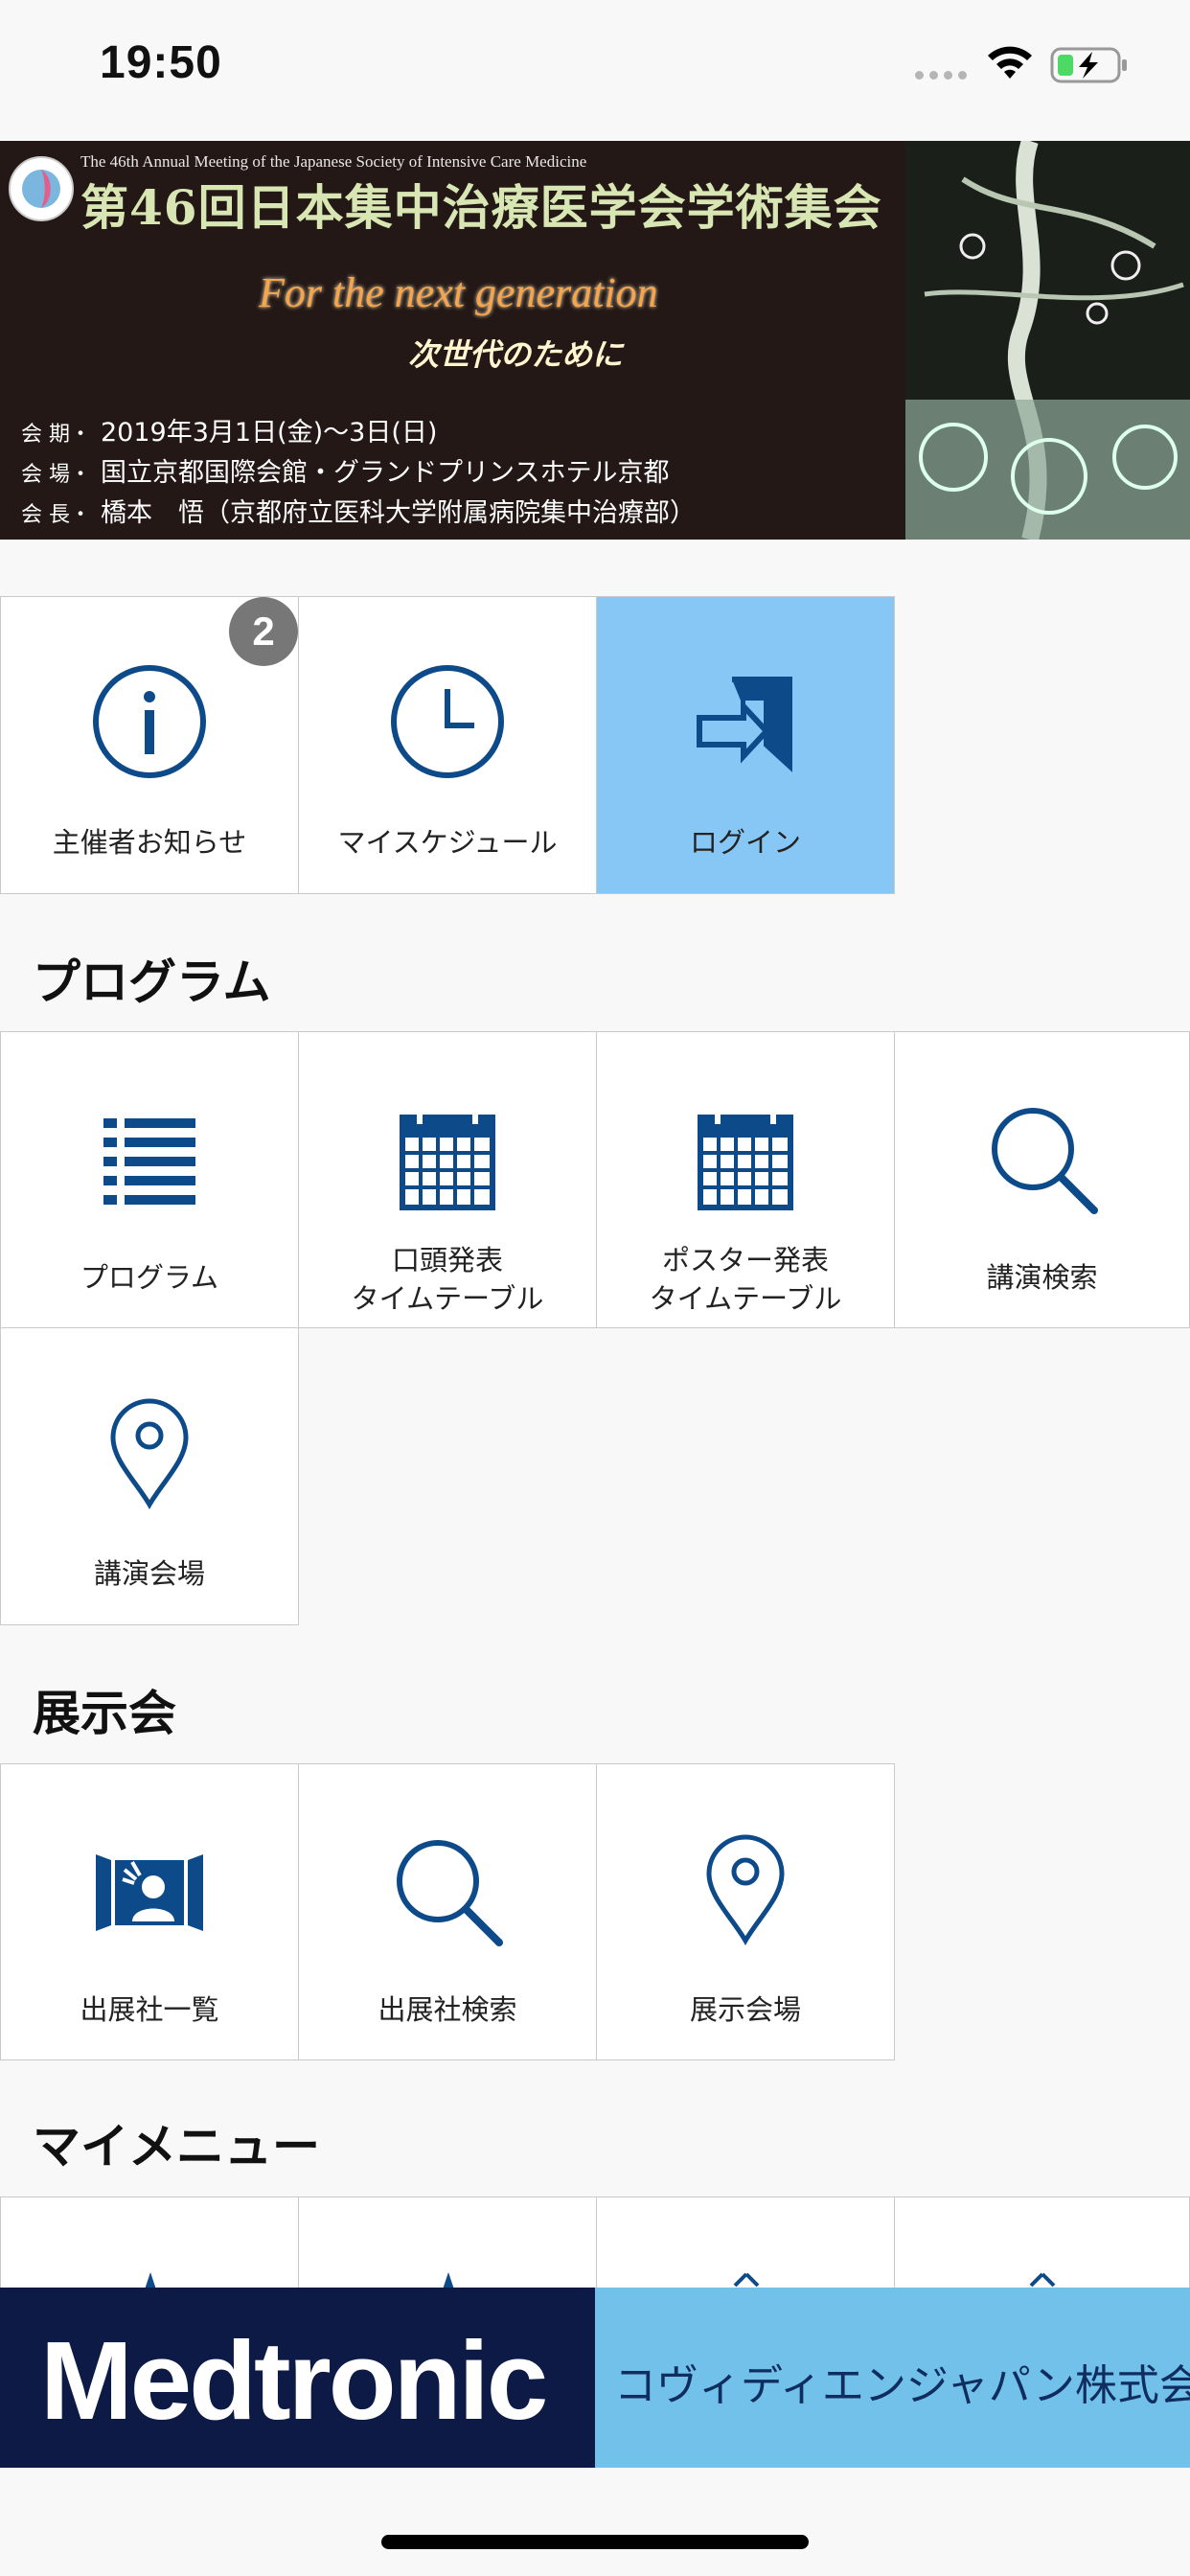 This screenshot has width=1190, height=2576. Describe the element at coordinates (398, 513) in the screenshot. I see `banner-president: 橋本 悟（京都府立医科大学附属病院集中治療部）` at that location.